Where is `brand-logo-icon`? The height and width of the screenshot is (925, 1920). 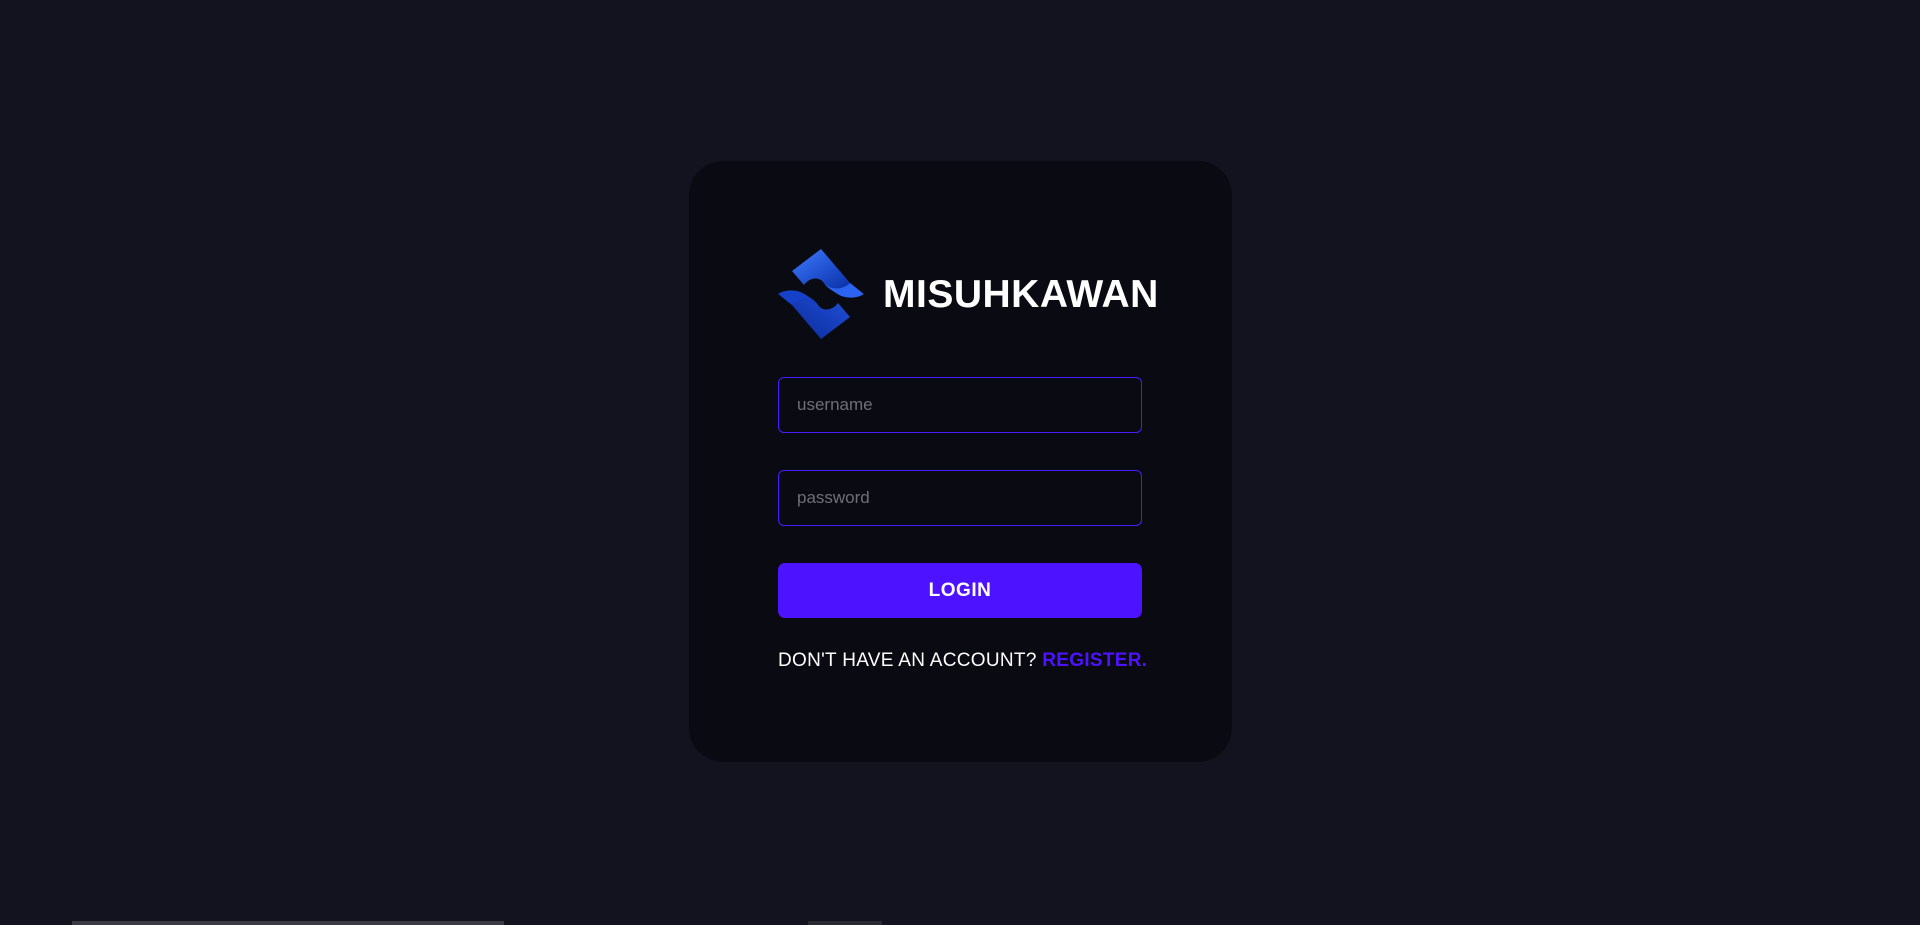 brand-logo-icon is located at coordinates (821, 294).